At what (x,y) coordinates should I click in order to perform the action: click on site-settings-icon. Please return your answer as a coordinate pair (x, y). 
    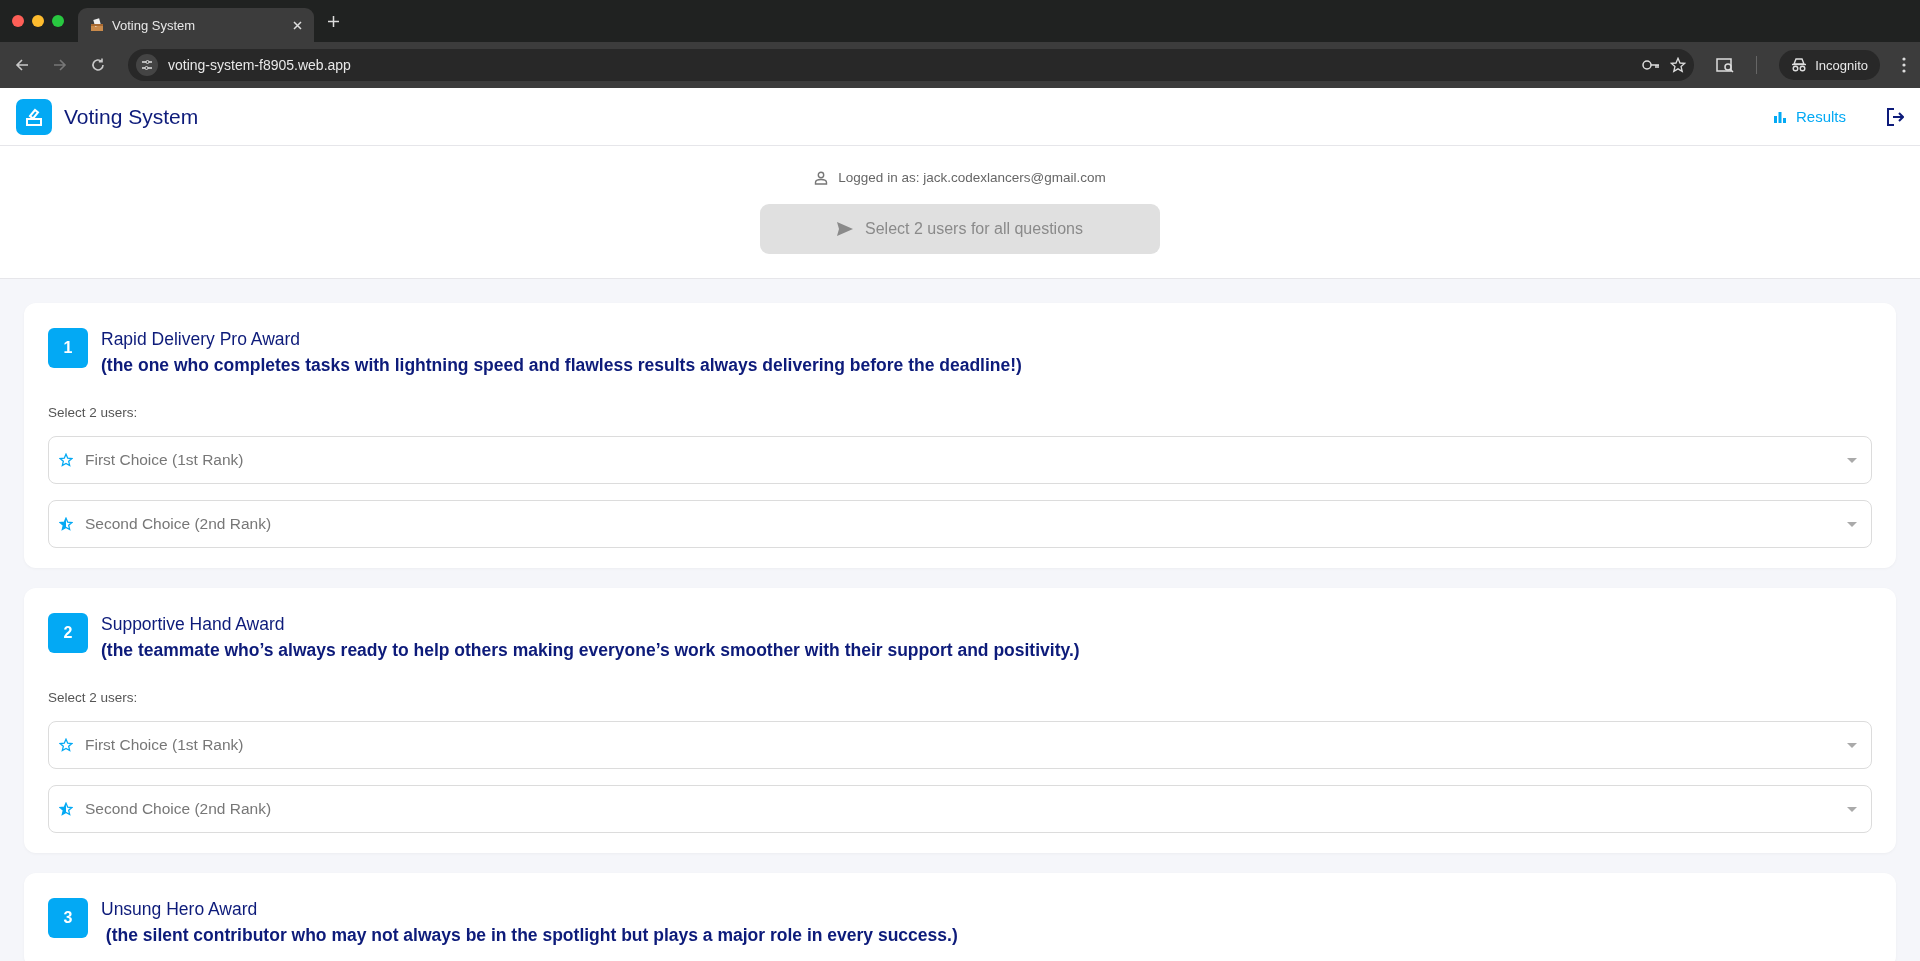
    Looking at the image, I should click on (147, 65).